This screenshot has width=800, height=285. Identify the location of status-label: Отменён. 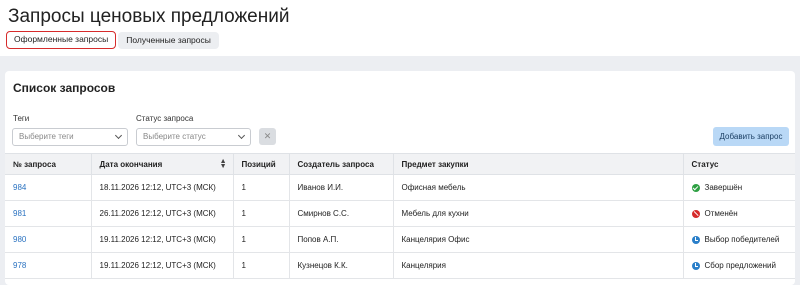
(721, 213).